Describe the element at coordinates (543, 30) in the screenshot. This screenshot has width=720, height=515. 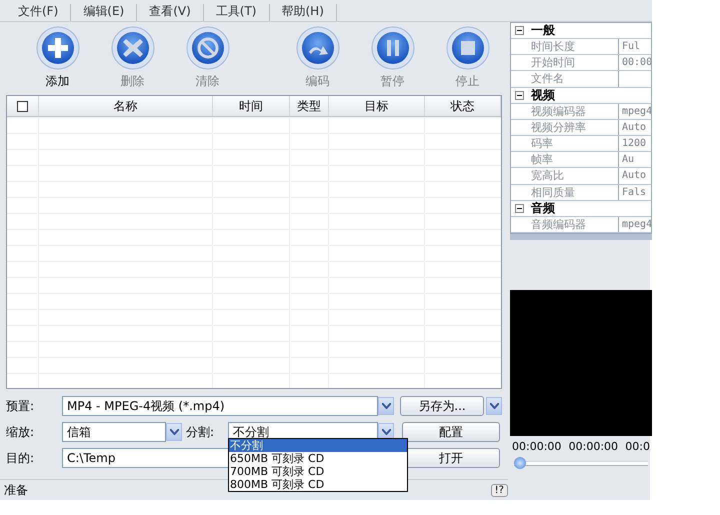
I see `property-category: 一般` at that location.